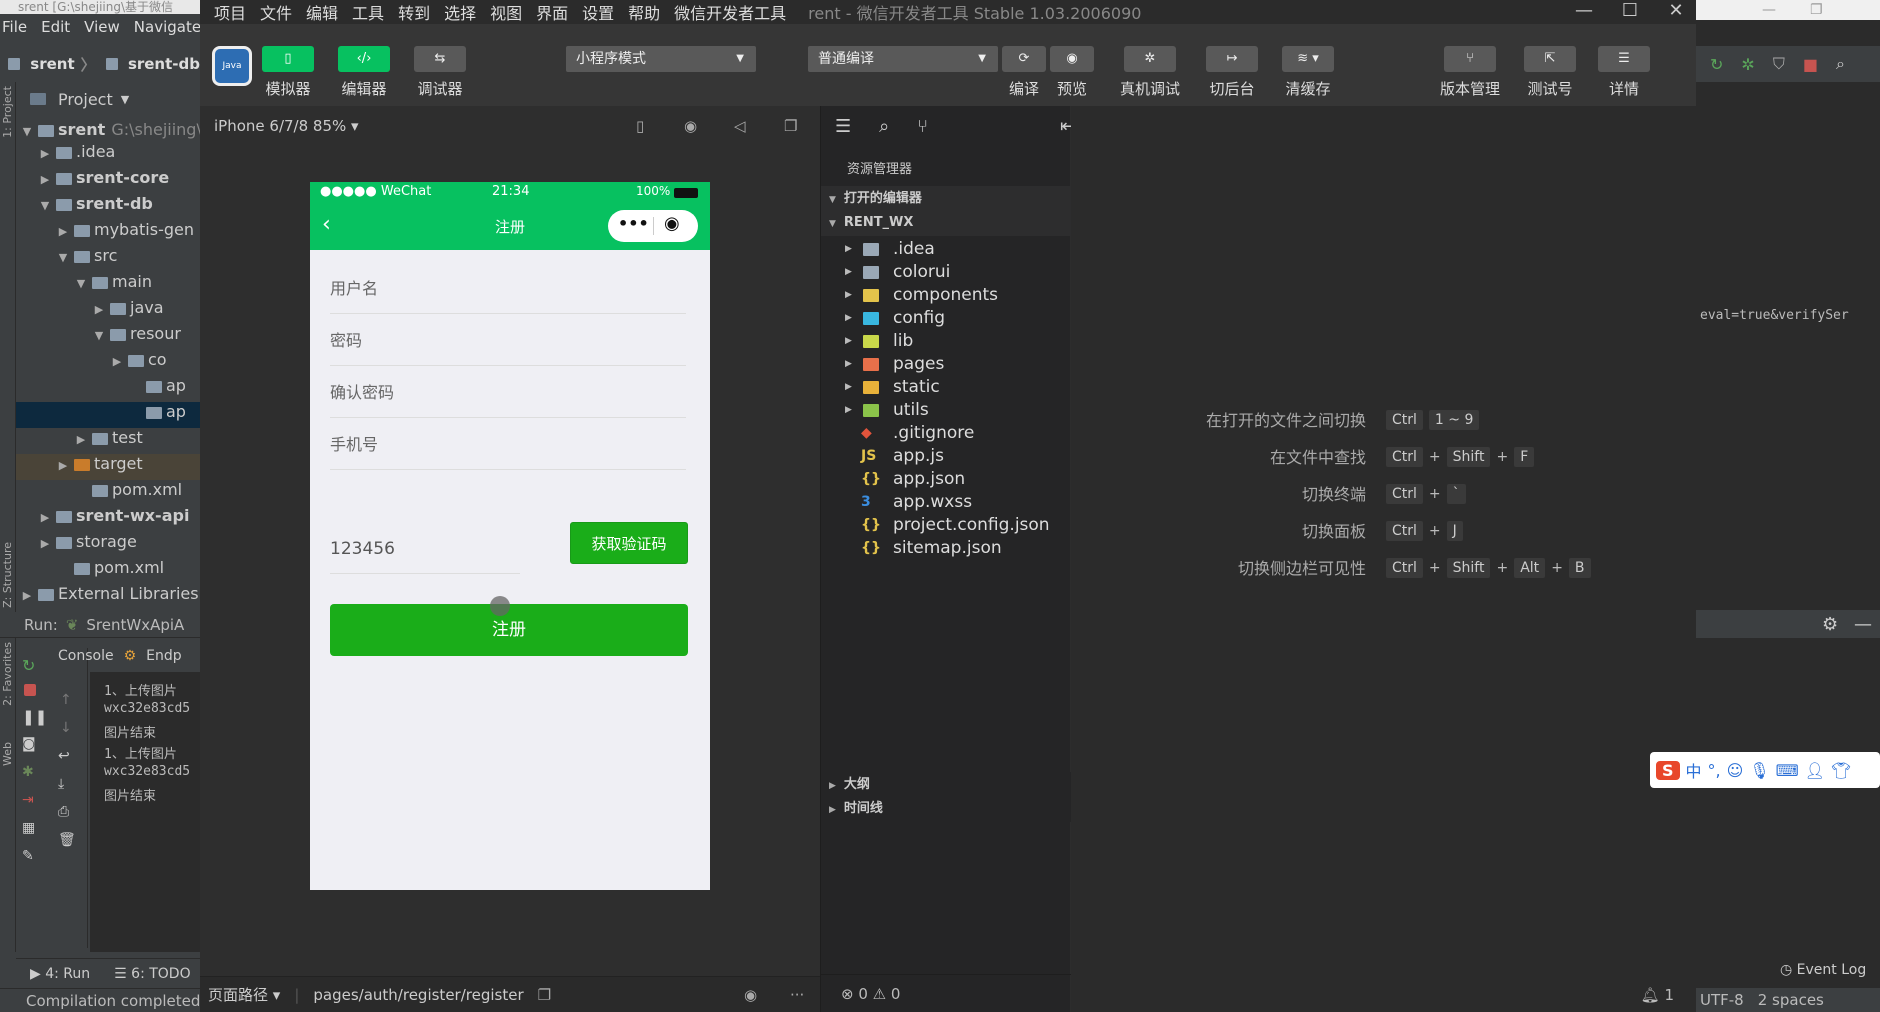  What do you see at coordinates (552, 12) in the screenshot?
I see `menu-interface: 界面` at bounding box center [552, 12].